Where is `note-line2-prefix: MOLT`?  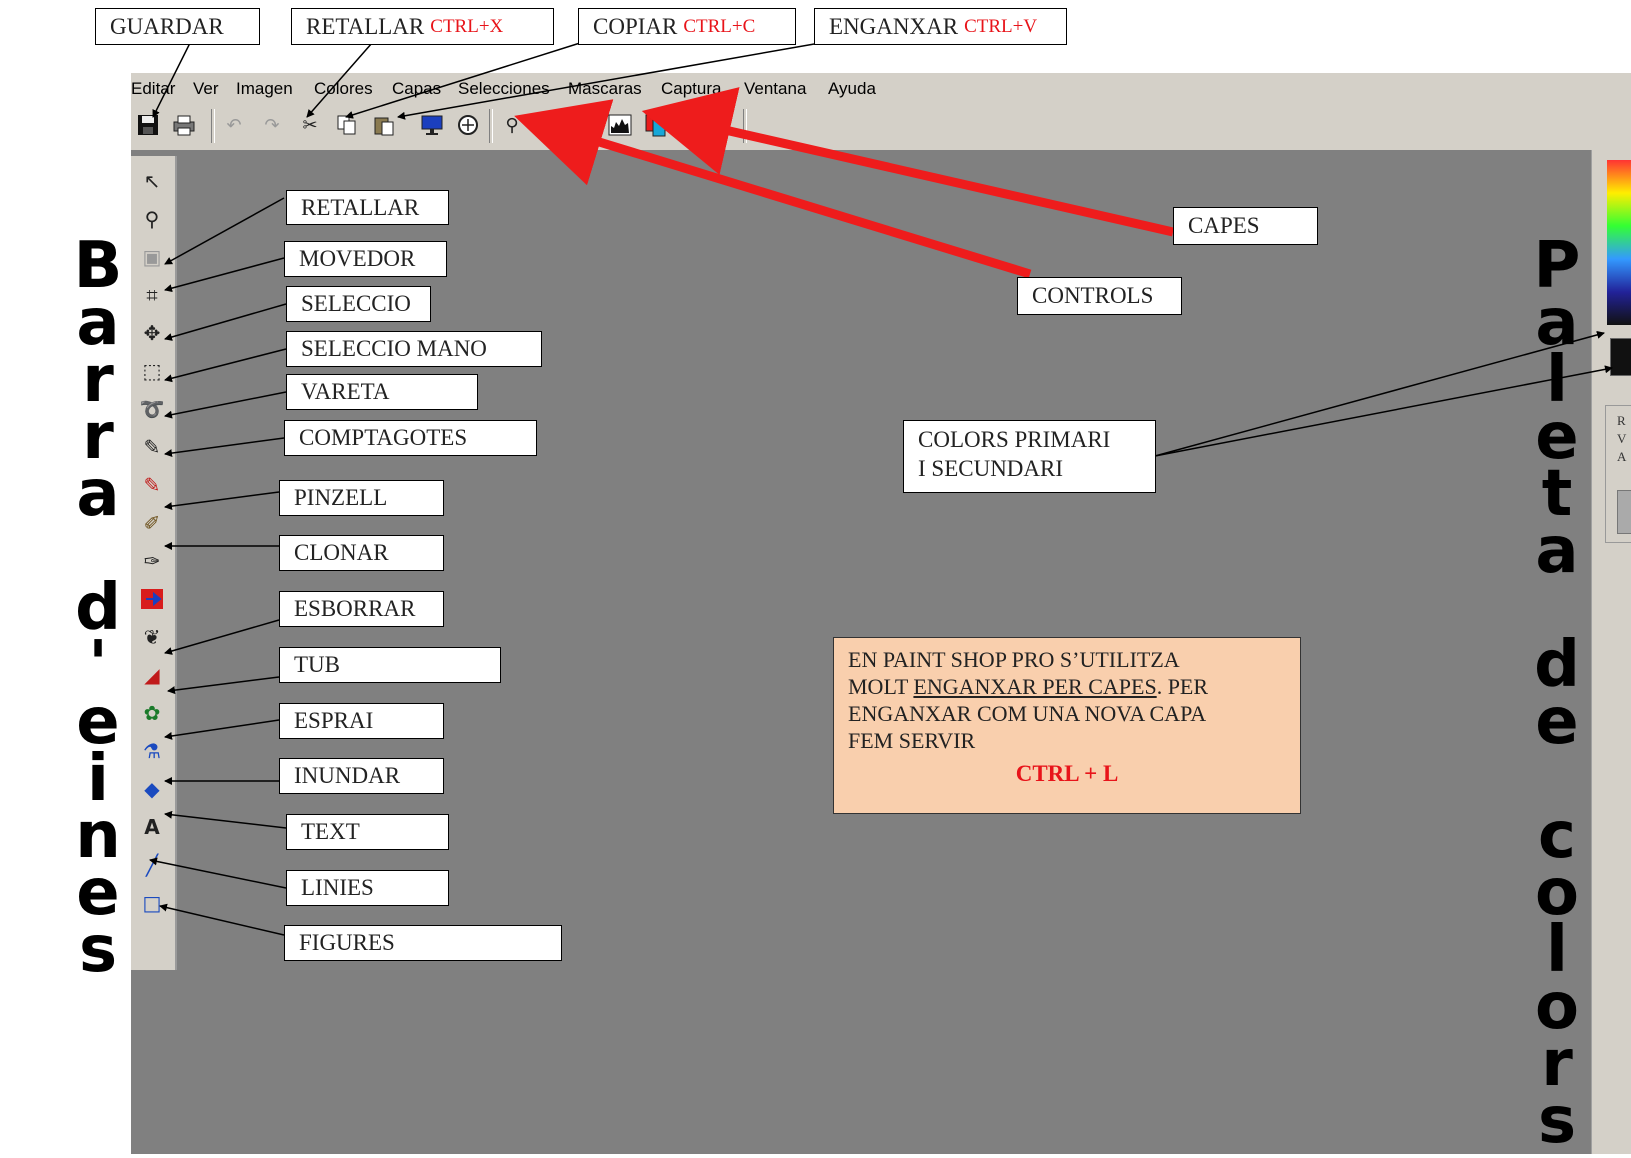 note-line2-prefix: MOLT is located at coordinates (881, 686).